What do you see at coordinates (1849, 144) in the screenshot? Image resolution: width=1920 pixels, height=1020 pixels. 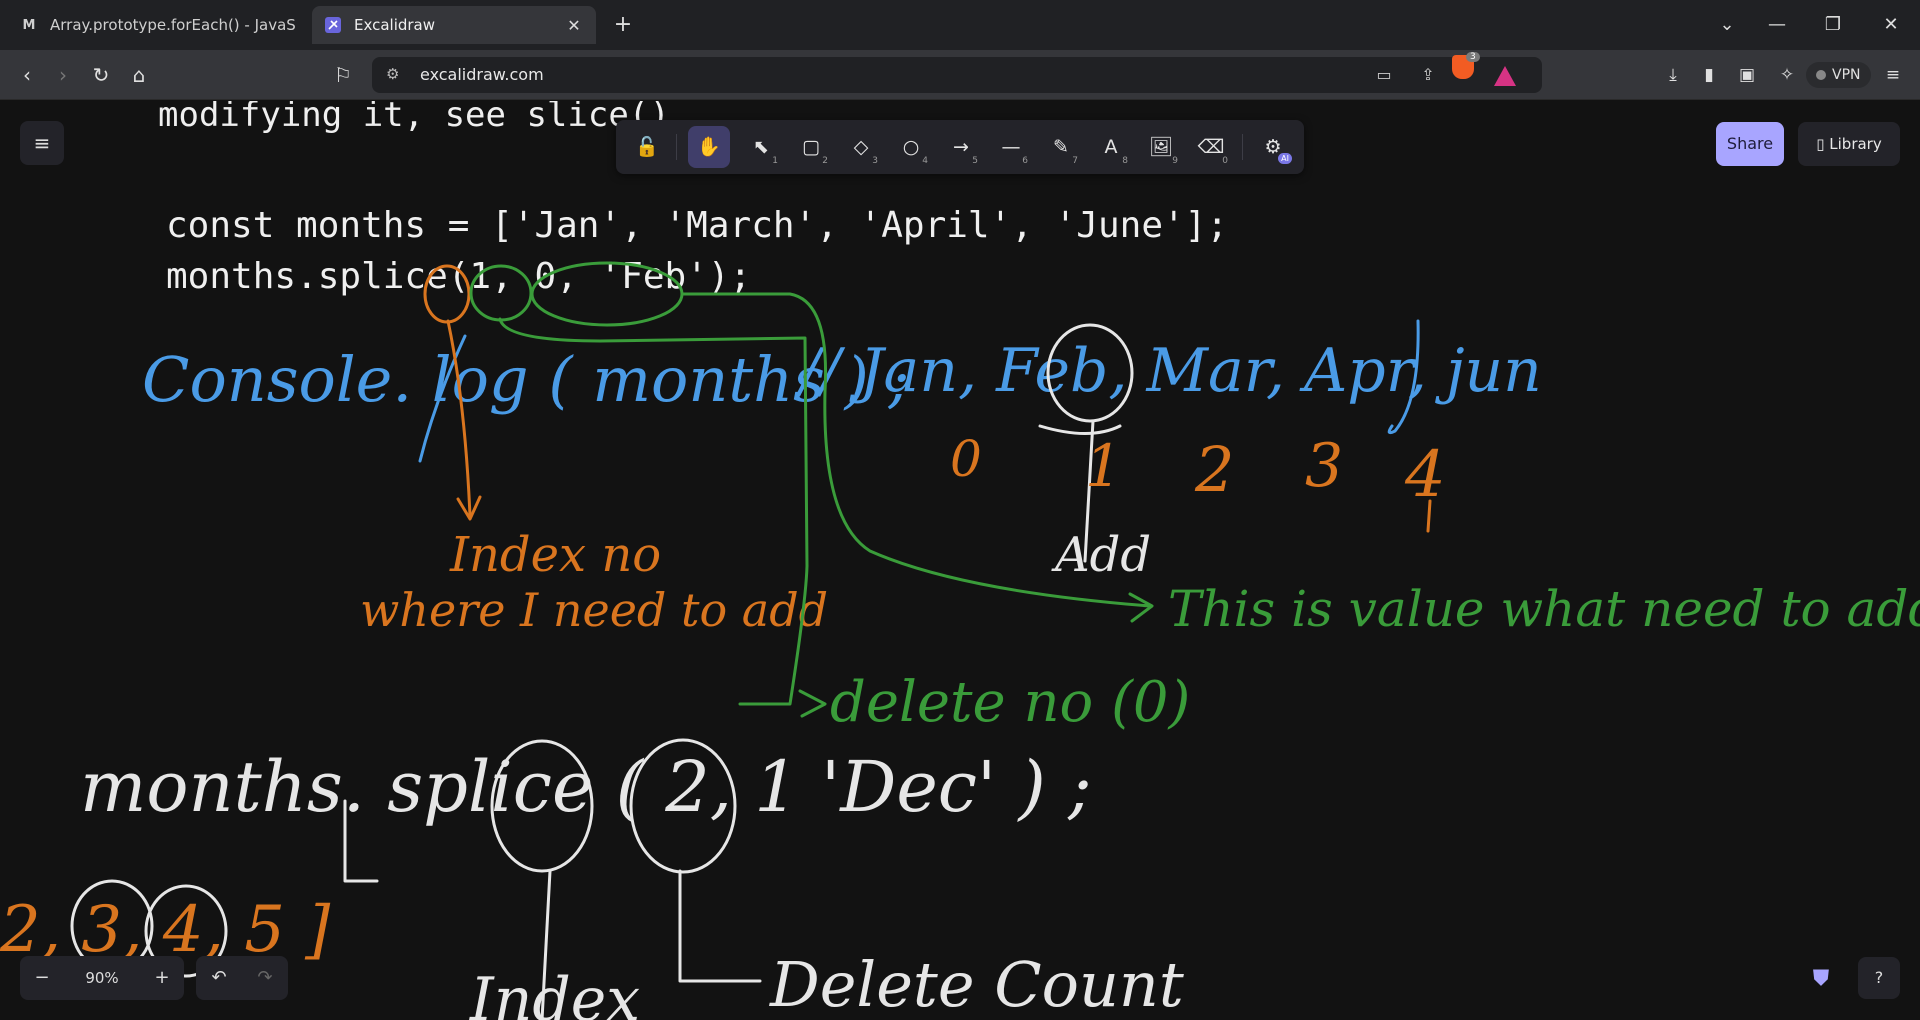 I see `library-button: ▯ Library` at bounding box center [1849, 144].